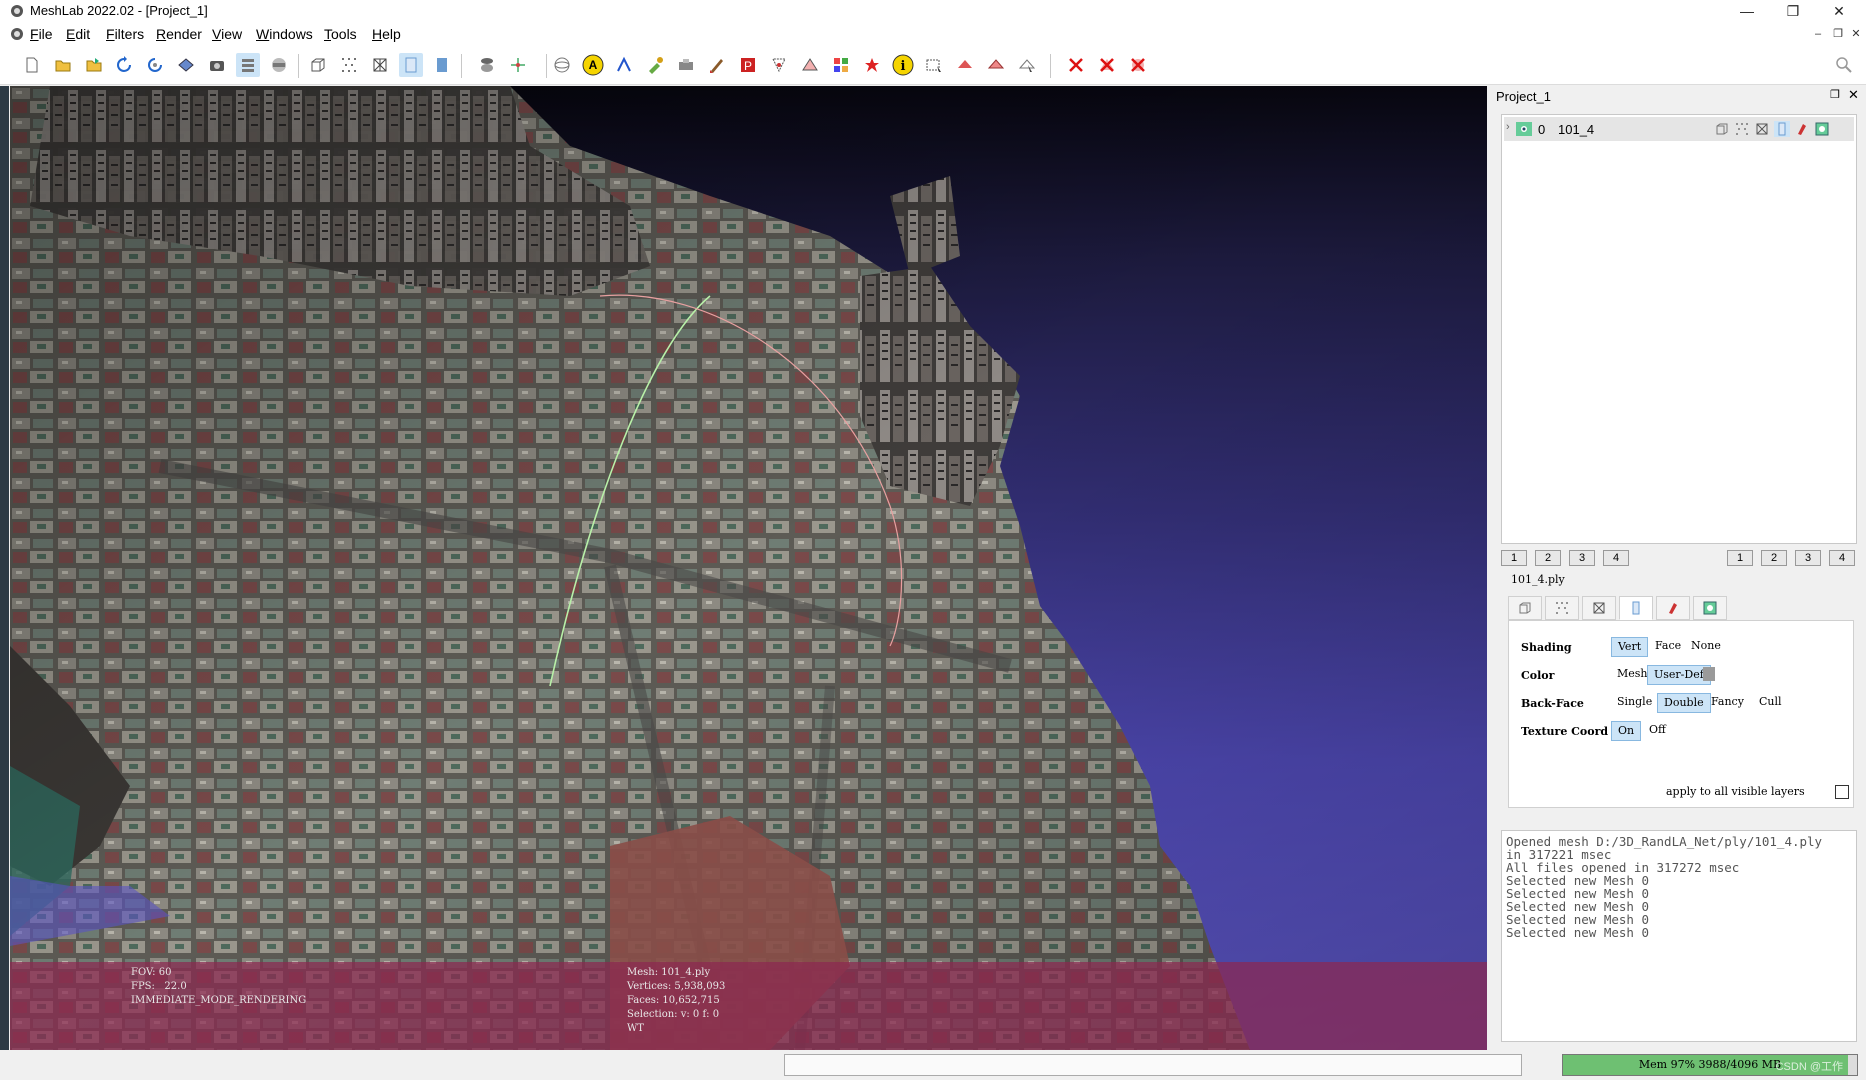  Describe the element at coordinates (487, 65) in the screenshot. I see `light-icon` at that location.